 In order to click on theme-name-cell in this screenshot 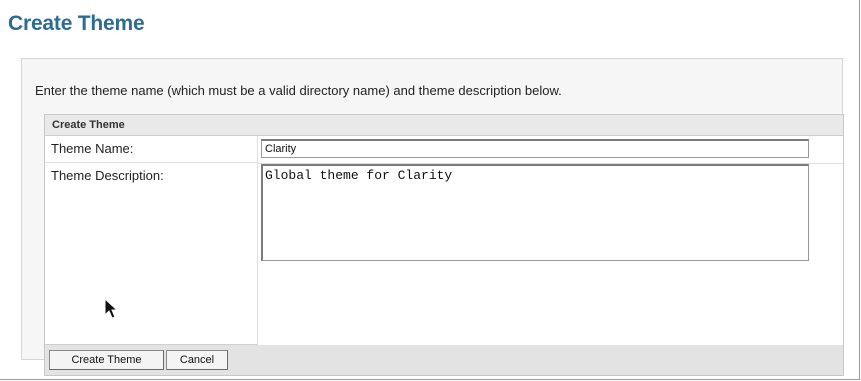, I will do `click(550, 150)`.